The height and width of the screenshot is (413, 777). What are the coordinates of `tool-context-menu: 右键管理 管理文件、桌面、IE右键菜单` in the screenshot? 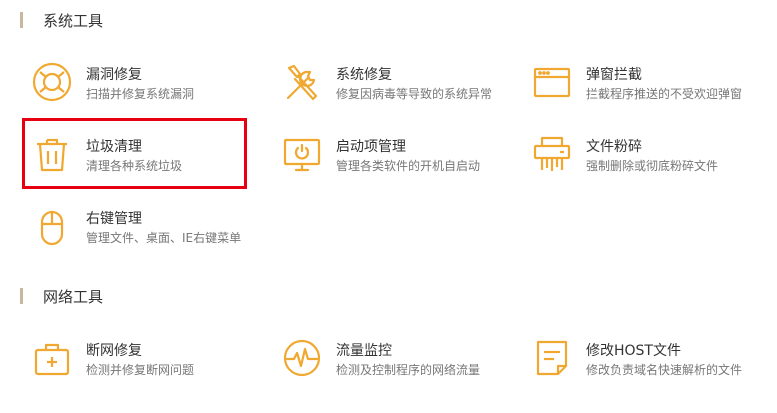 It's located at (140, 227).